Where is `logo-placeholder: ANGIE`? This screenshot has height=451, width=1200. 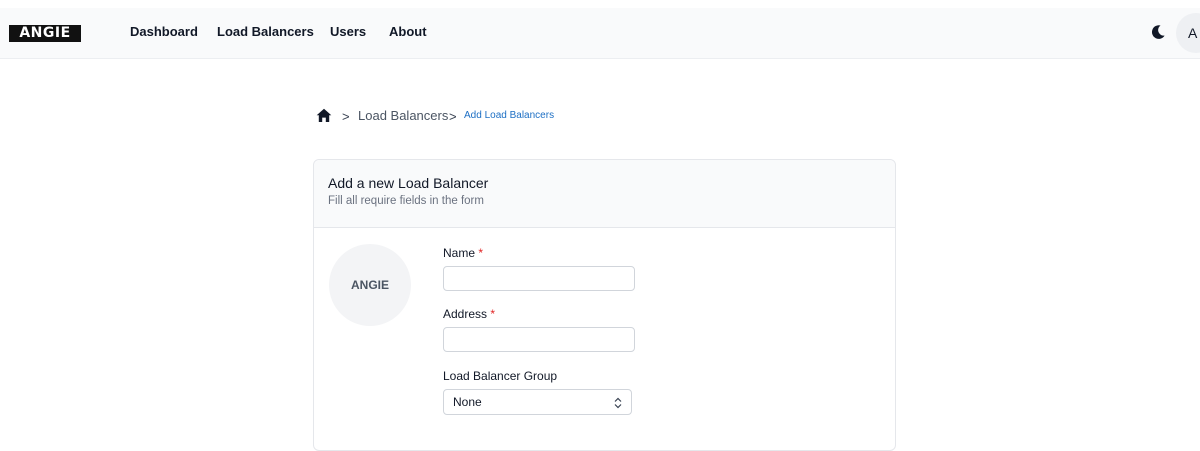 logo-placeholder: ANGIE is located at coordinates (370, 285).